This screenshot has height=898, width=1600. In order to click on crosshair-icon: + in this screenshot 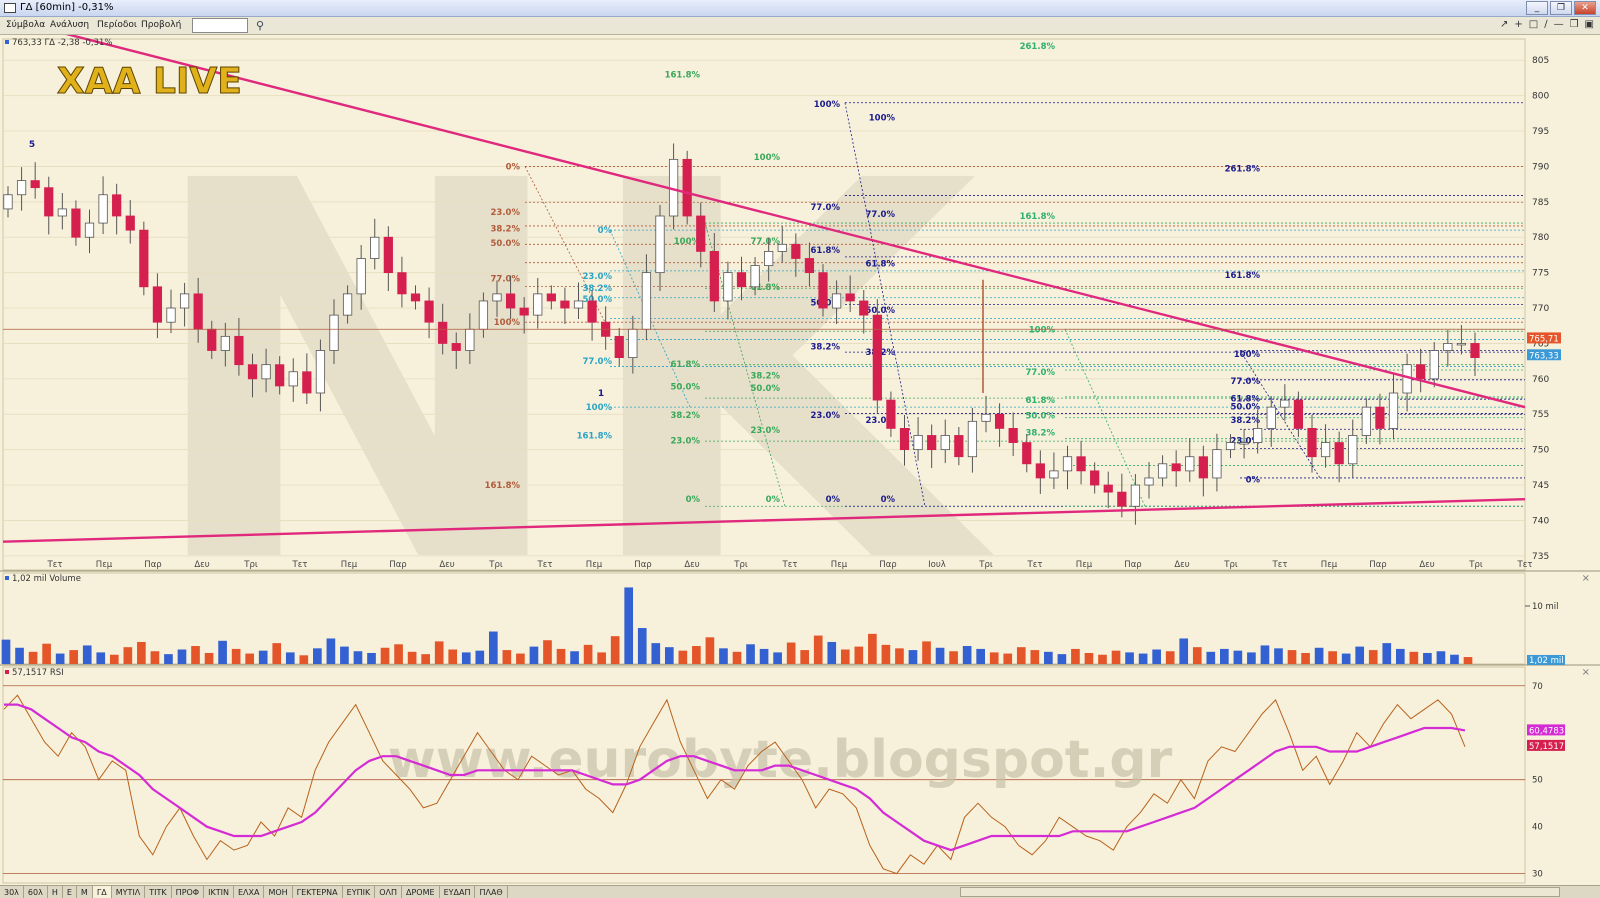, I will do `click(1518, 24)`.